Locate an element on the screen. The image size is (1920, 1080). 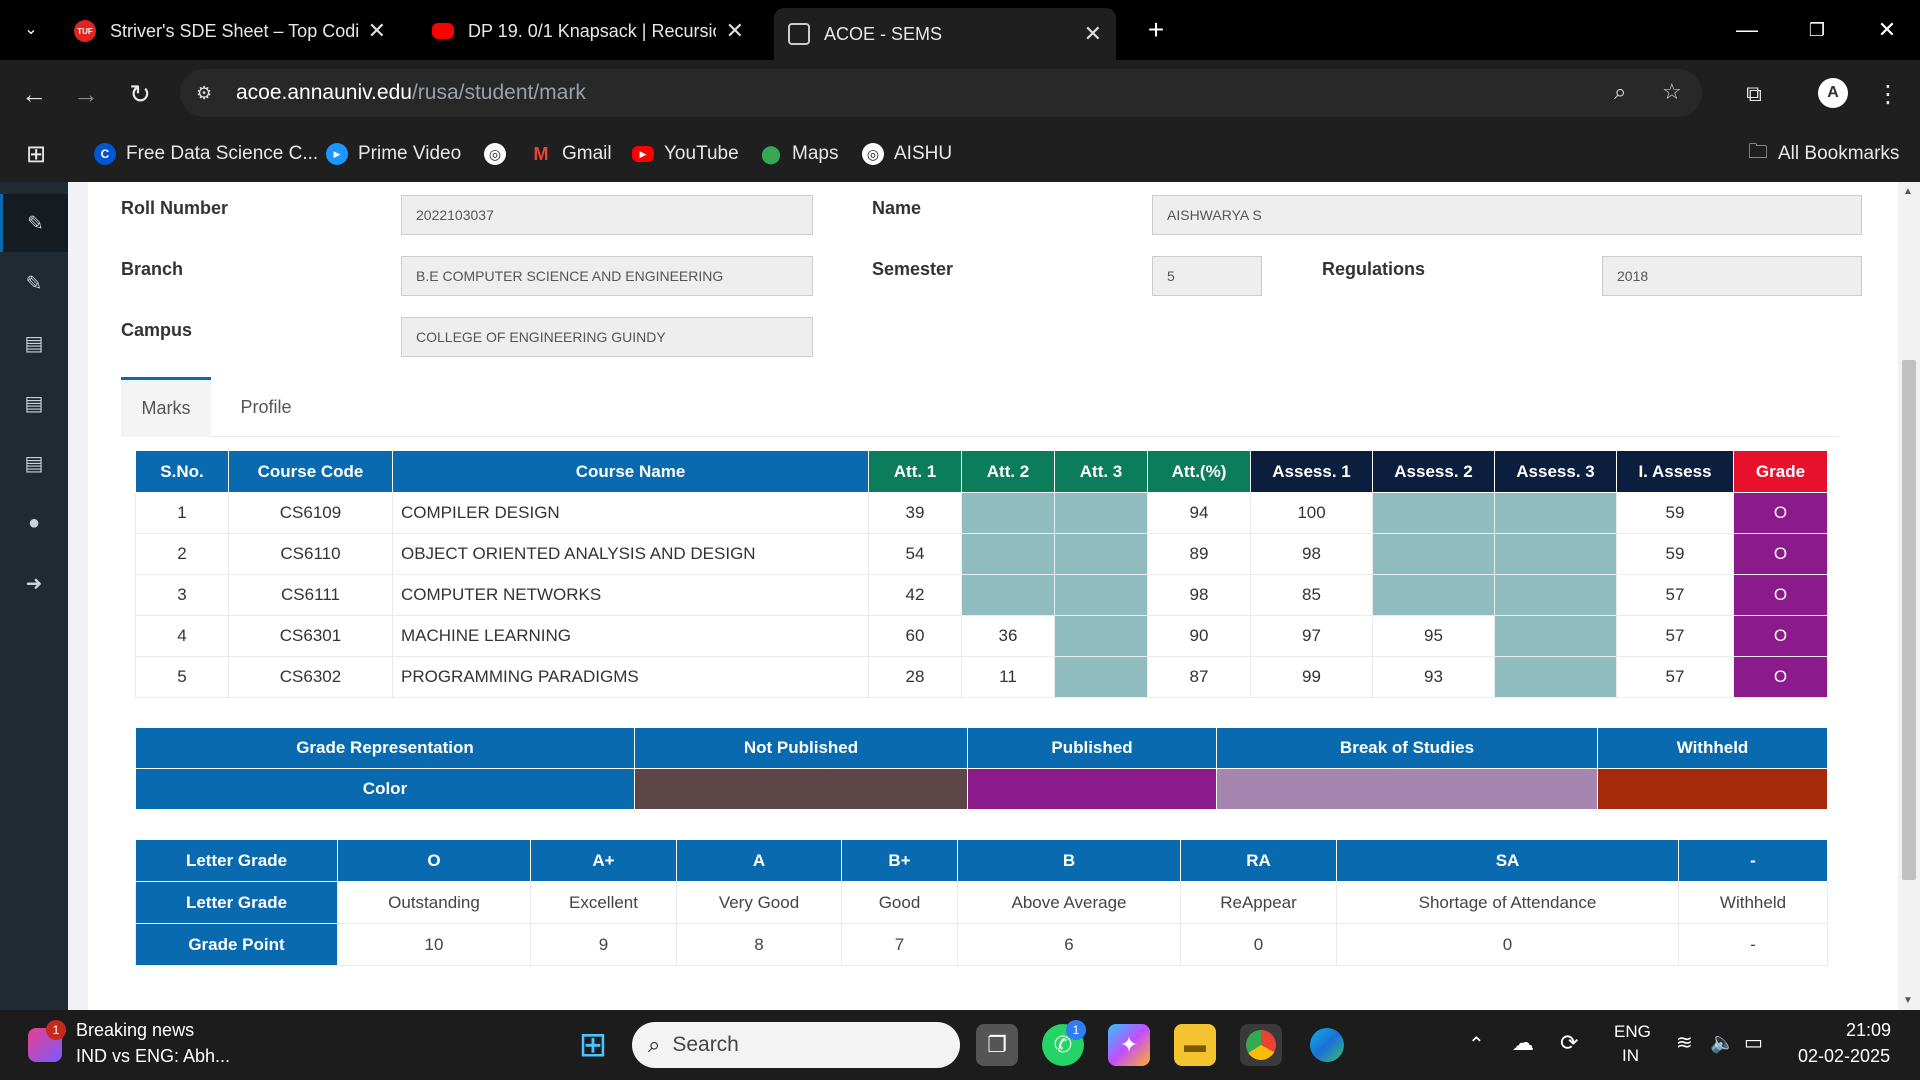
sidebar-item-edit: ✎ is located at coordinates (34, 283).